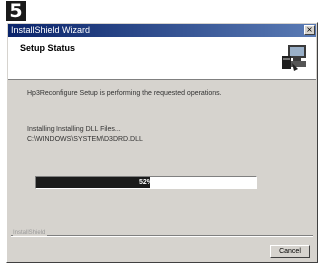 Image resolution: width=322 pixels, height=267 pixels. What do you see at coordinates (290, 251) in the screenshot?
I see `cancel-button: Cancel` at bounding box center [290, 251].